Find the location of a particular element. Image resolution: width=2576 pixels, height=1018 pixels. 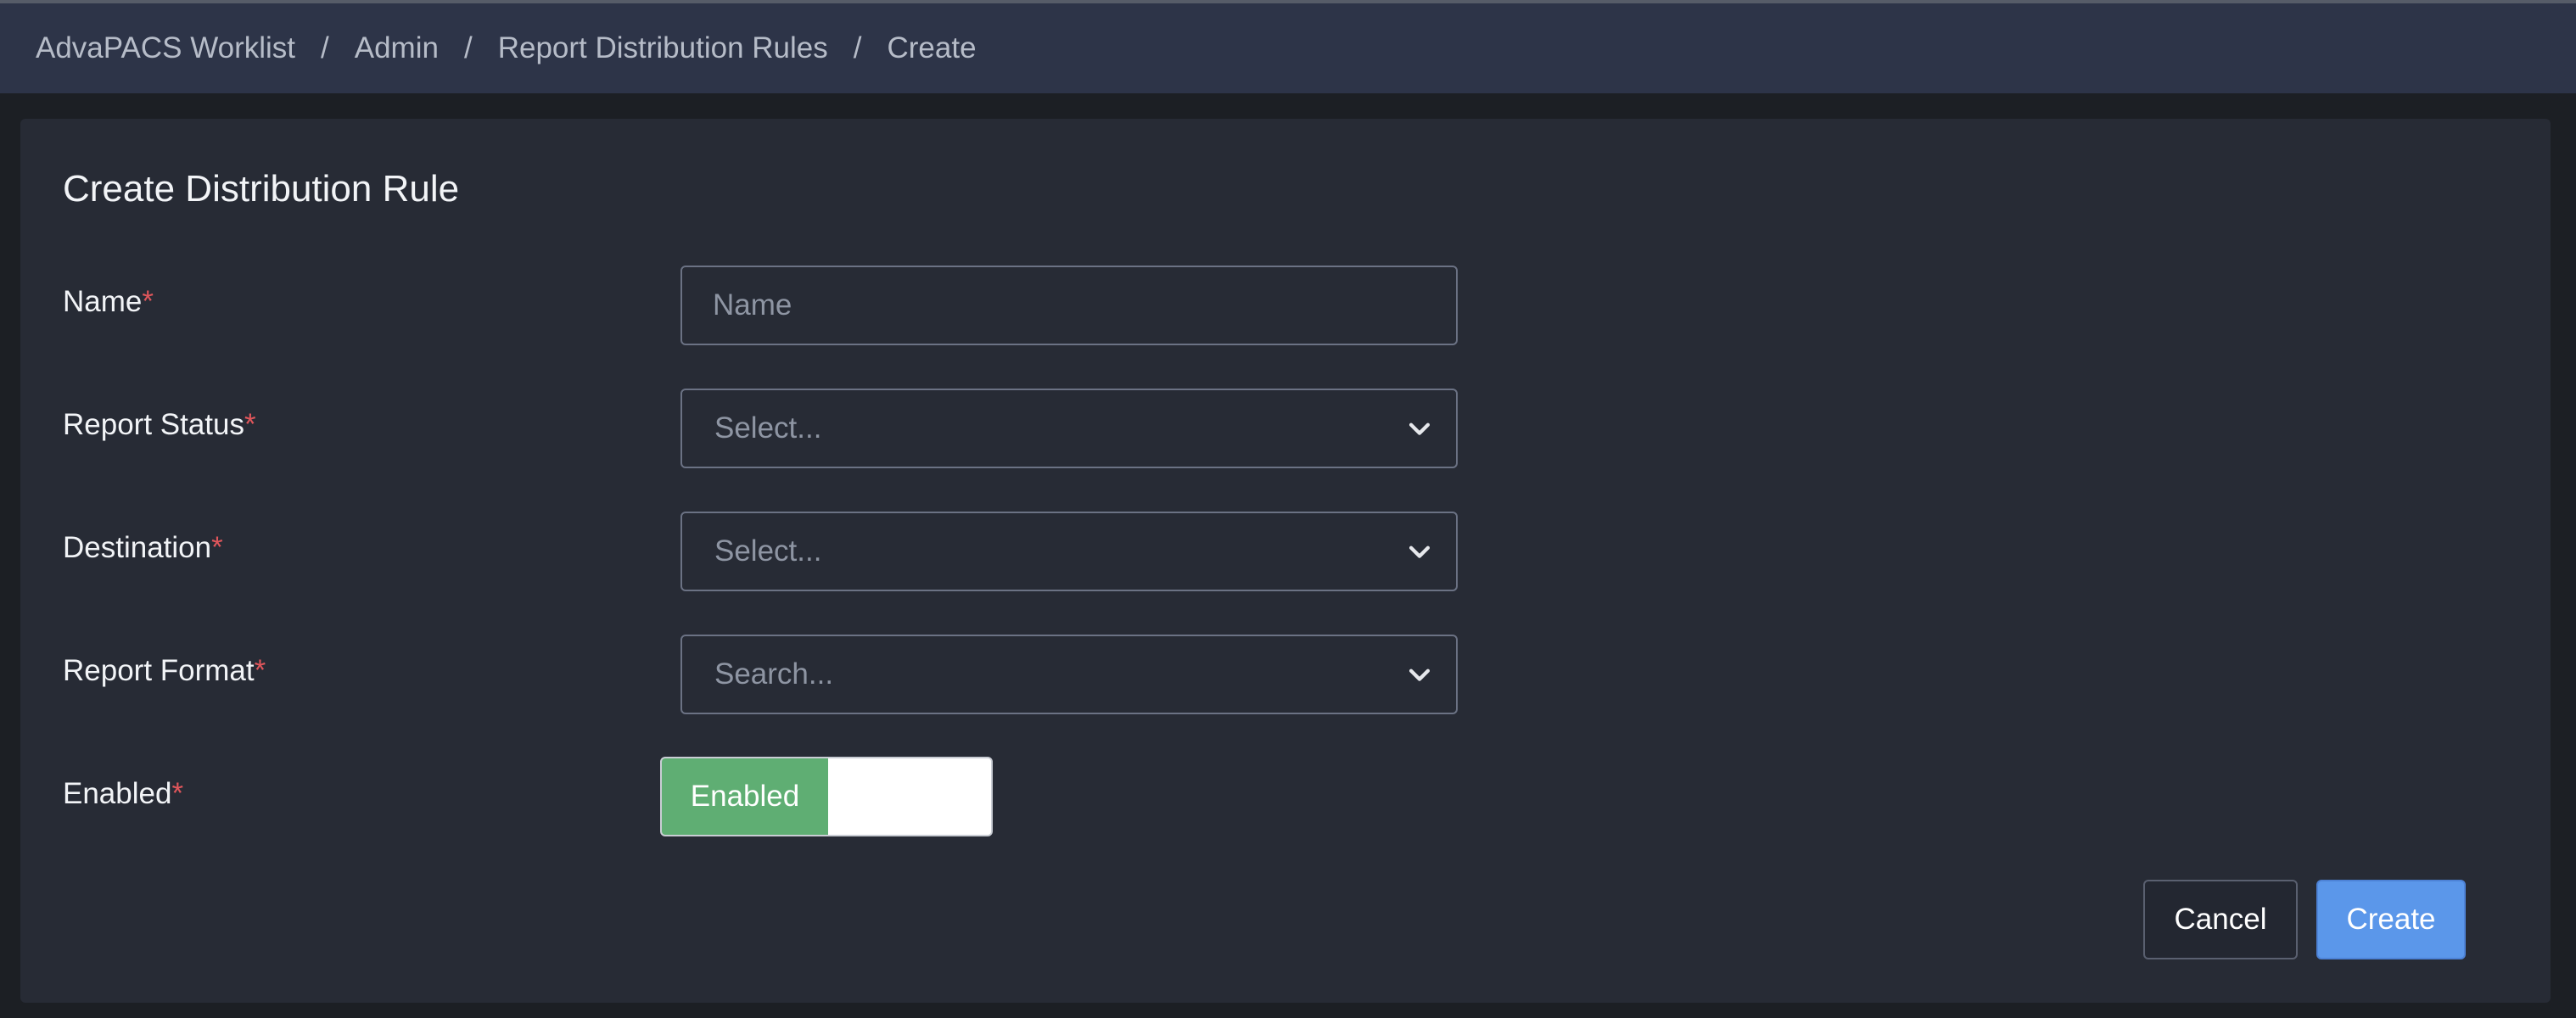

destination-label: Destination* is located at coordinates (143, 548).